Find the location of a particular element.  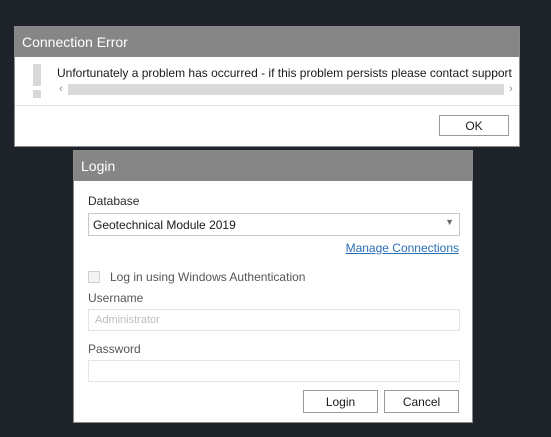

scrollbar-thumb is located at coordinates (286, 89).